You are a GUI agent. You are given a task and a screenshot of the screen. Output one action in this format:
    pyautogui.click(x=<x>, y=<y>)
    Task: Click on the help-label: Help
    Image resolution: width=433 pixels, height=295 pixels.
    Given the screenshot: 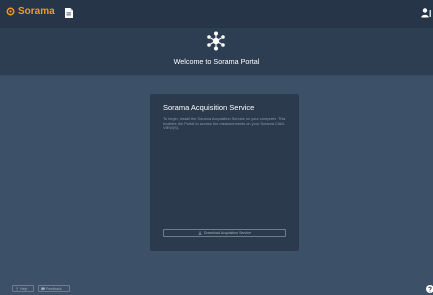 What is the action you would take?
    pyautogui.click(x=24, y=288)
    